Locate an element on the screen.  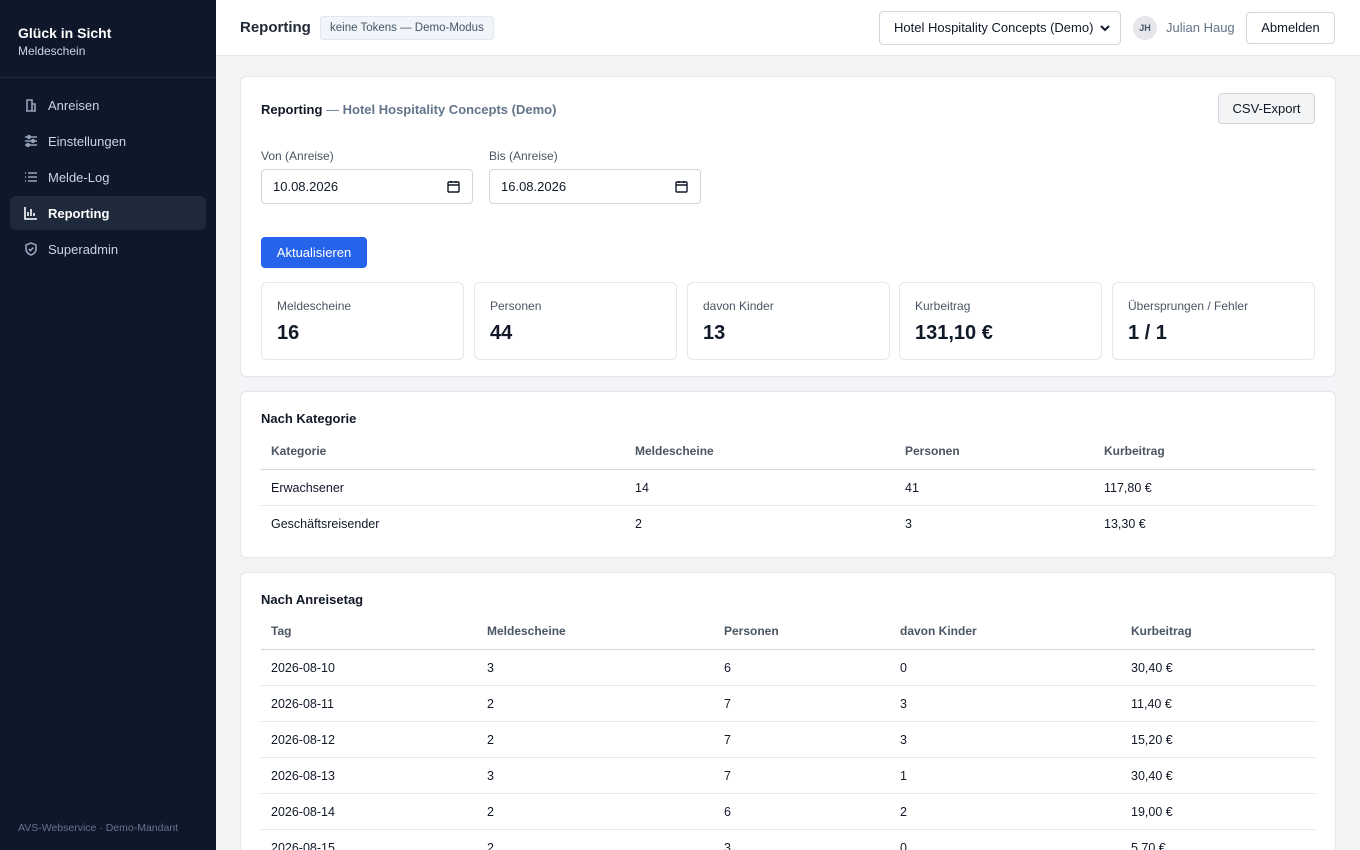
column-header: Kurbeitrag is located at coordinates (1134, 451).